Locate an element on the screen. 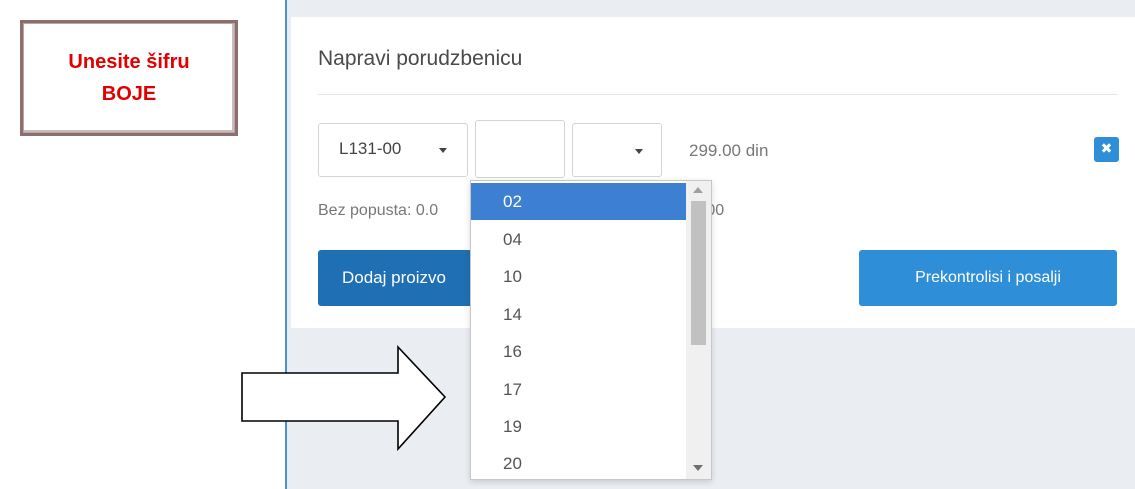  annotation-line-1: Unesite šifru is located at coordinates (129, 62).